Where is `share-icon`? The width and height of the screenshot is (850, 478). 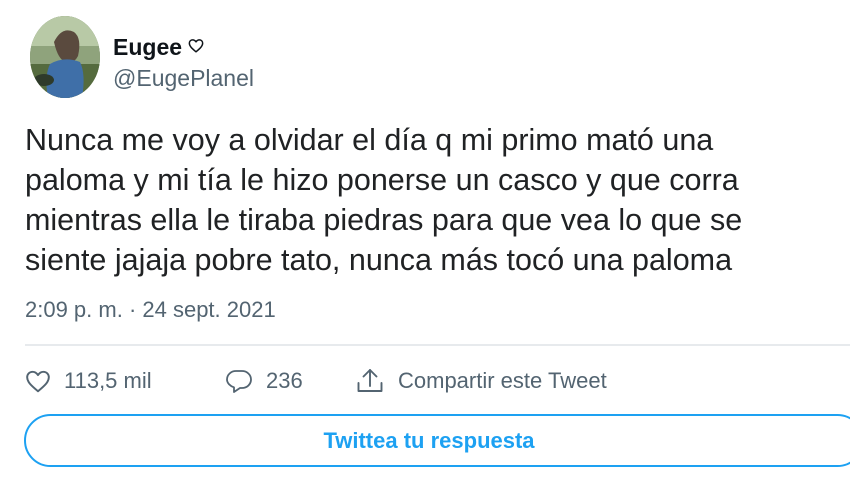
share-icon is located at coordinates (370, 381).